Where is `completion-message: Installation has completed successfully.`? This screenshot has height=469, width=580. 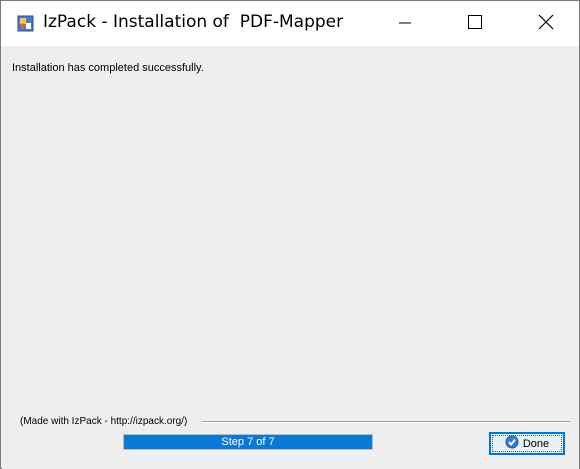
completion-message: Installation has completed successfully. is located at coordinates (108, 68).